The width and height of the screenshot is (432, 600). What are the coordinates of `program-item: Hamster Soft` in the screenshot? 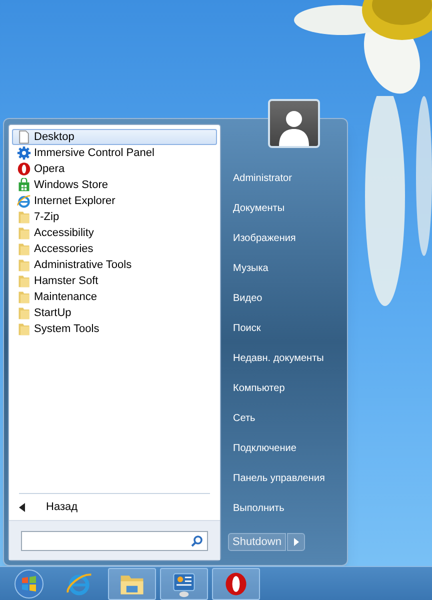 It's located at (114, 281).